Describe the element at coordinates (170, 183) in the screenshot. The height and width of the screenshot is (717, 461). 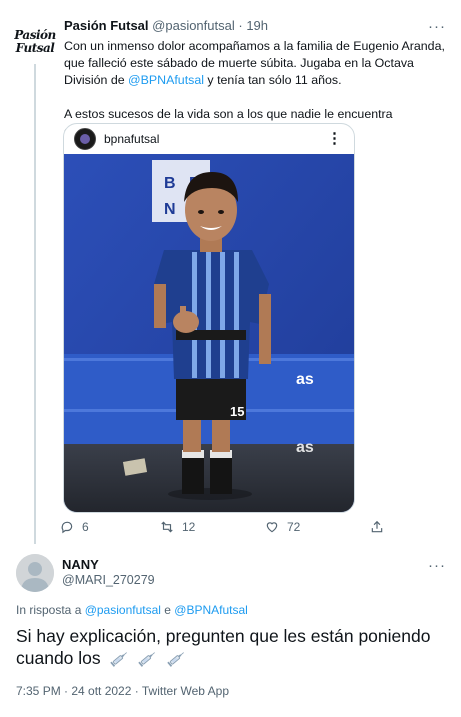
I see `wall-letter-b: B` at that location.